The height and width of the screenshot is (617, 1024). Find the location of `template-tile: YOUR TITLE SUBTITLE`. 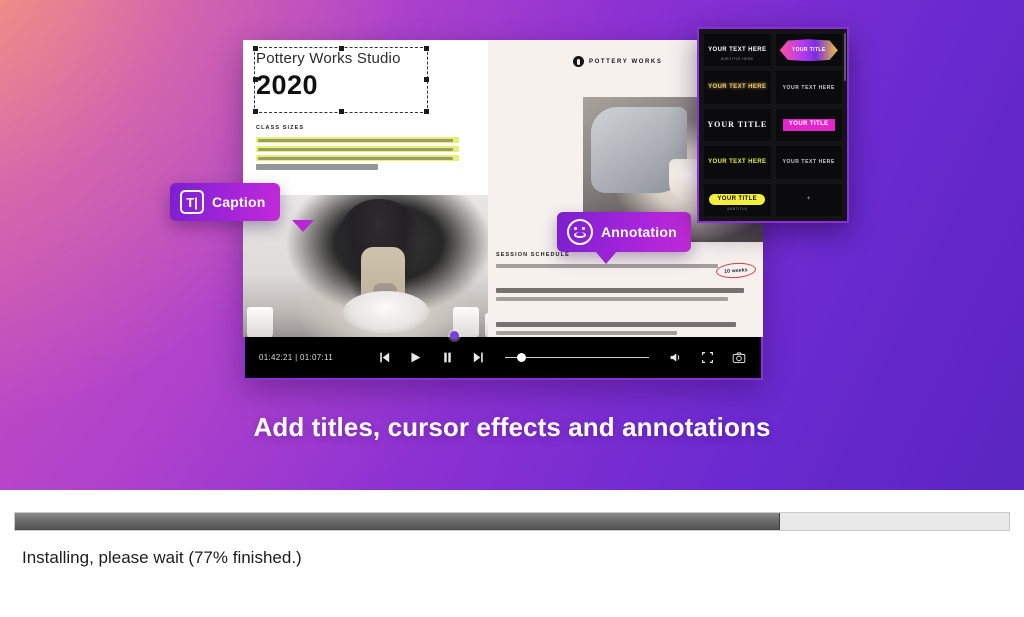

template-tile: YOUR TITLE SUBTITLE is located at coordinates (737, 199).